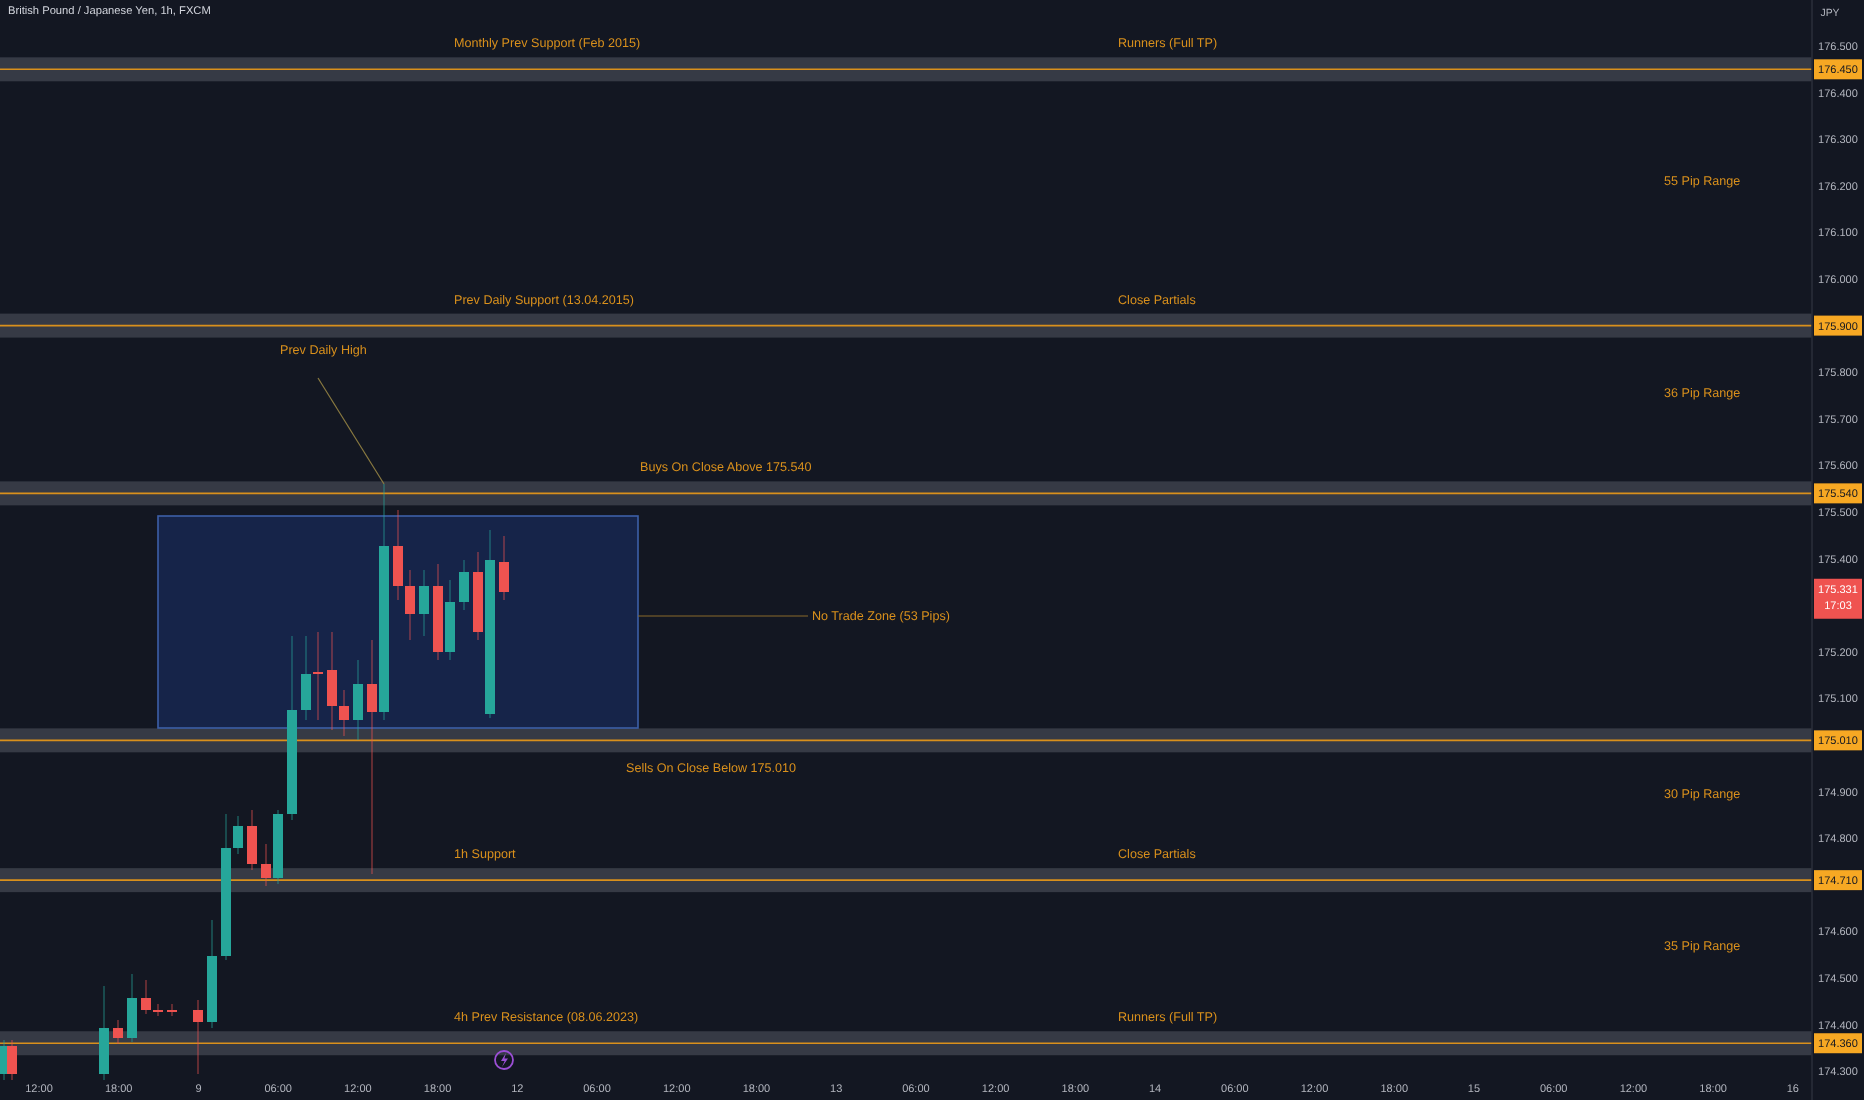 The image size is (1864, 1100). What do you see at coordinates (504, 1060) in the screenshot?
I see `lightning-icon` at bounding box center [504, 1060].